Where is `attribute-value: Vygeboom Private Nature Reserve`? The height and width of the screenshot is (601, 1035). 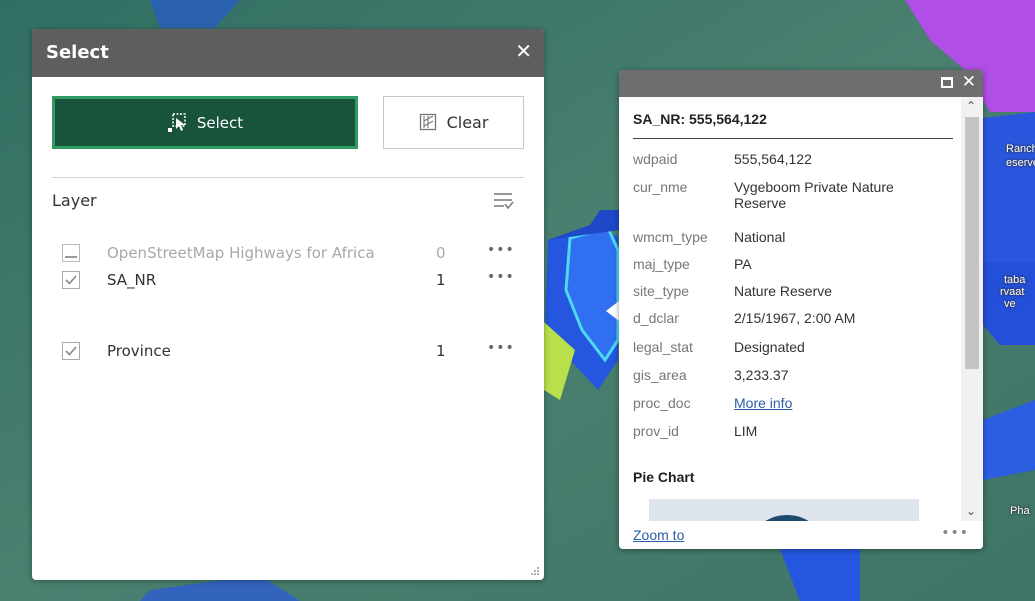 attribute-value: Vygeboom Private Nature Reserve is located at coordinates (814, 195).